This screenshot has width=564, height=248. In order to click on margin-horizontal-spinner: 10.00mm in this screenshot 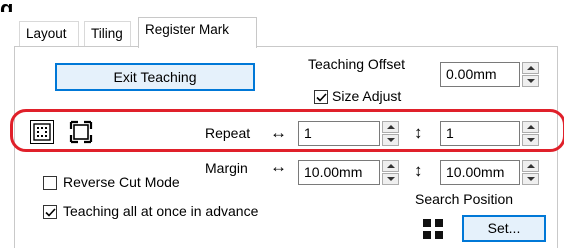, I will do `click(348, 172)`.